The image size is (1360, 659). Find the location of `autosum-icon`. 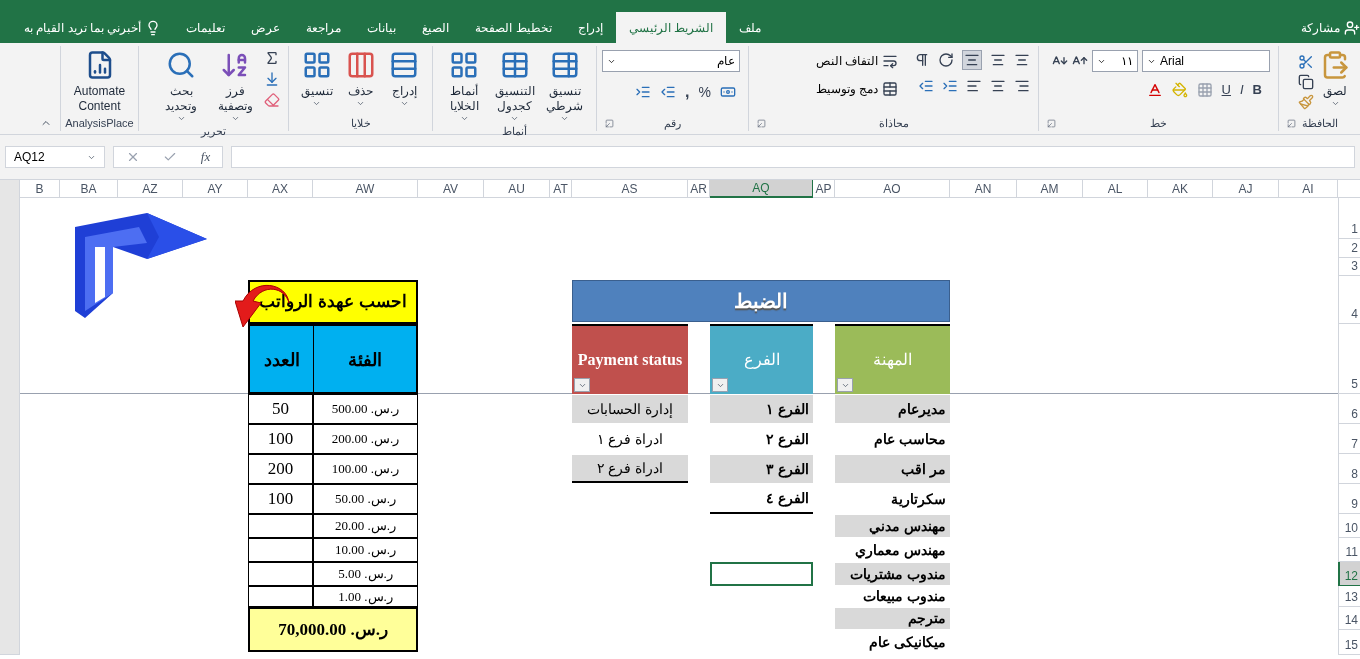

autosum-icon is located at coordinates (272, 58).